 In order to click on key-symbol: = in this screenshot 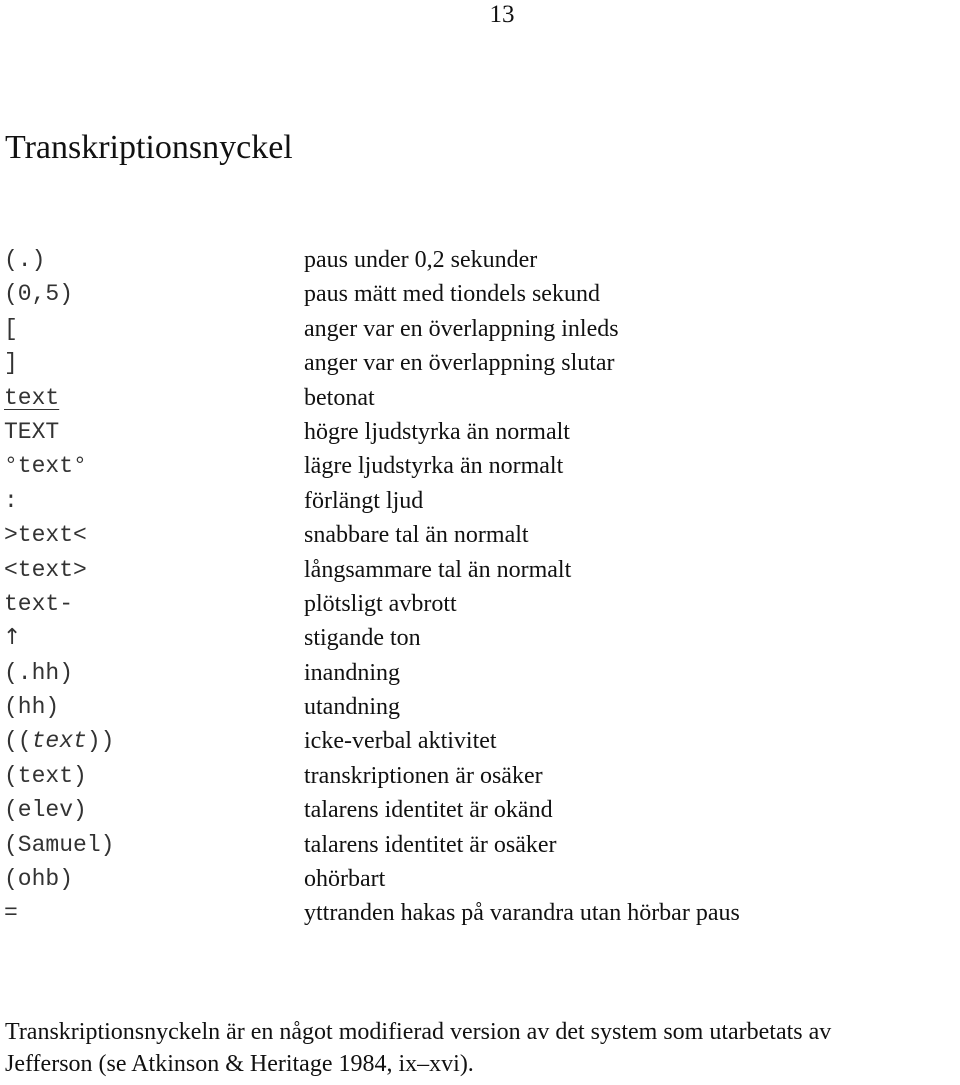, I will do `click(11, 913)`.